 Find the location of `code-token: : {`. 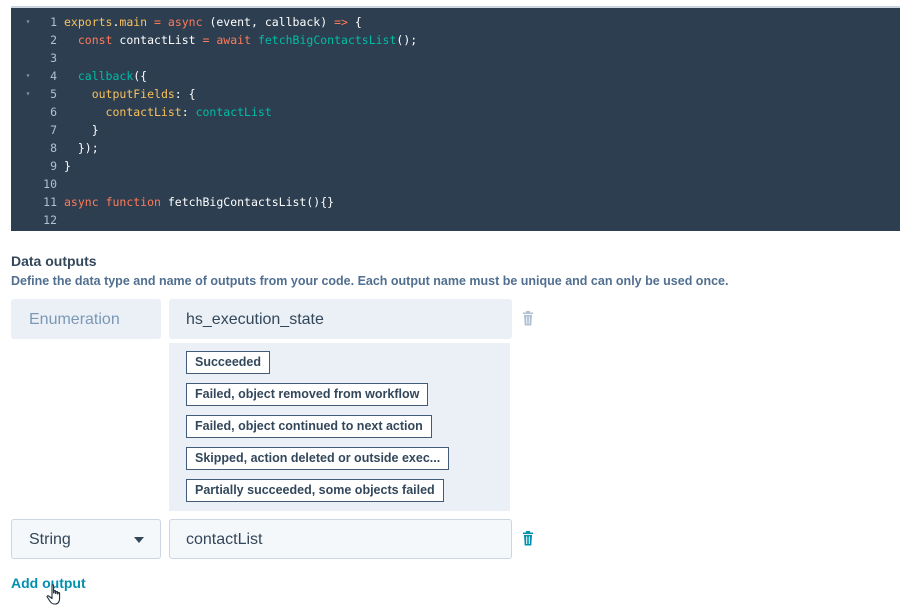

code-token: : { is located at coordinates (185, 94).